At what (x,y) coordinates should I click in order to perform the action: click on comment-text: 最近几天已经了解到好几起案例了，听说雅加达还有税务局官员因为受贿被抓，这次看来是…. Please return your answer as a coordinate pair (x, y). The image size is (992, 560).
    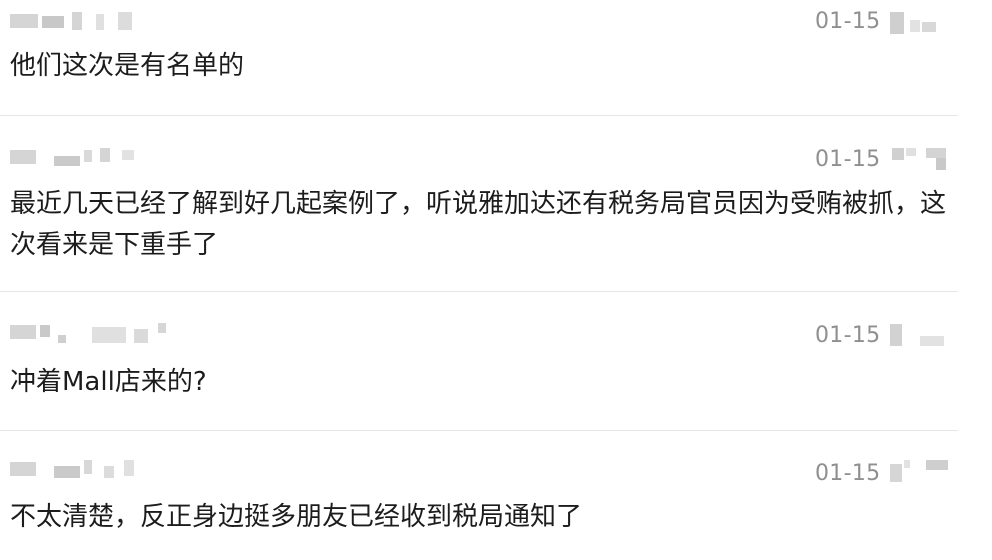
    Looking at the image, I should click on (478, 224).